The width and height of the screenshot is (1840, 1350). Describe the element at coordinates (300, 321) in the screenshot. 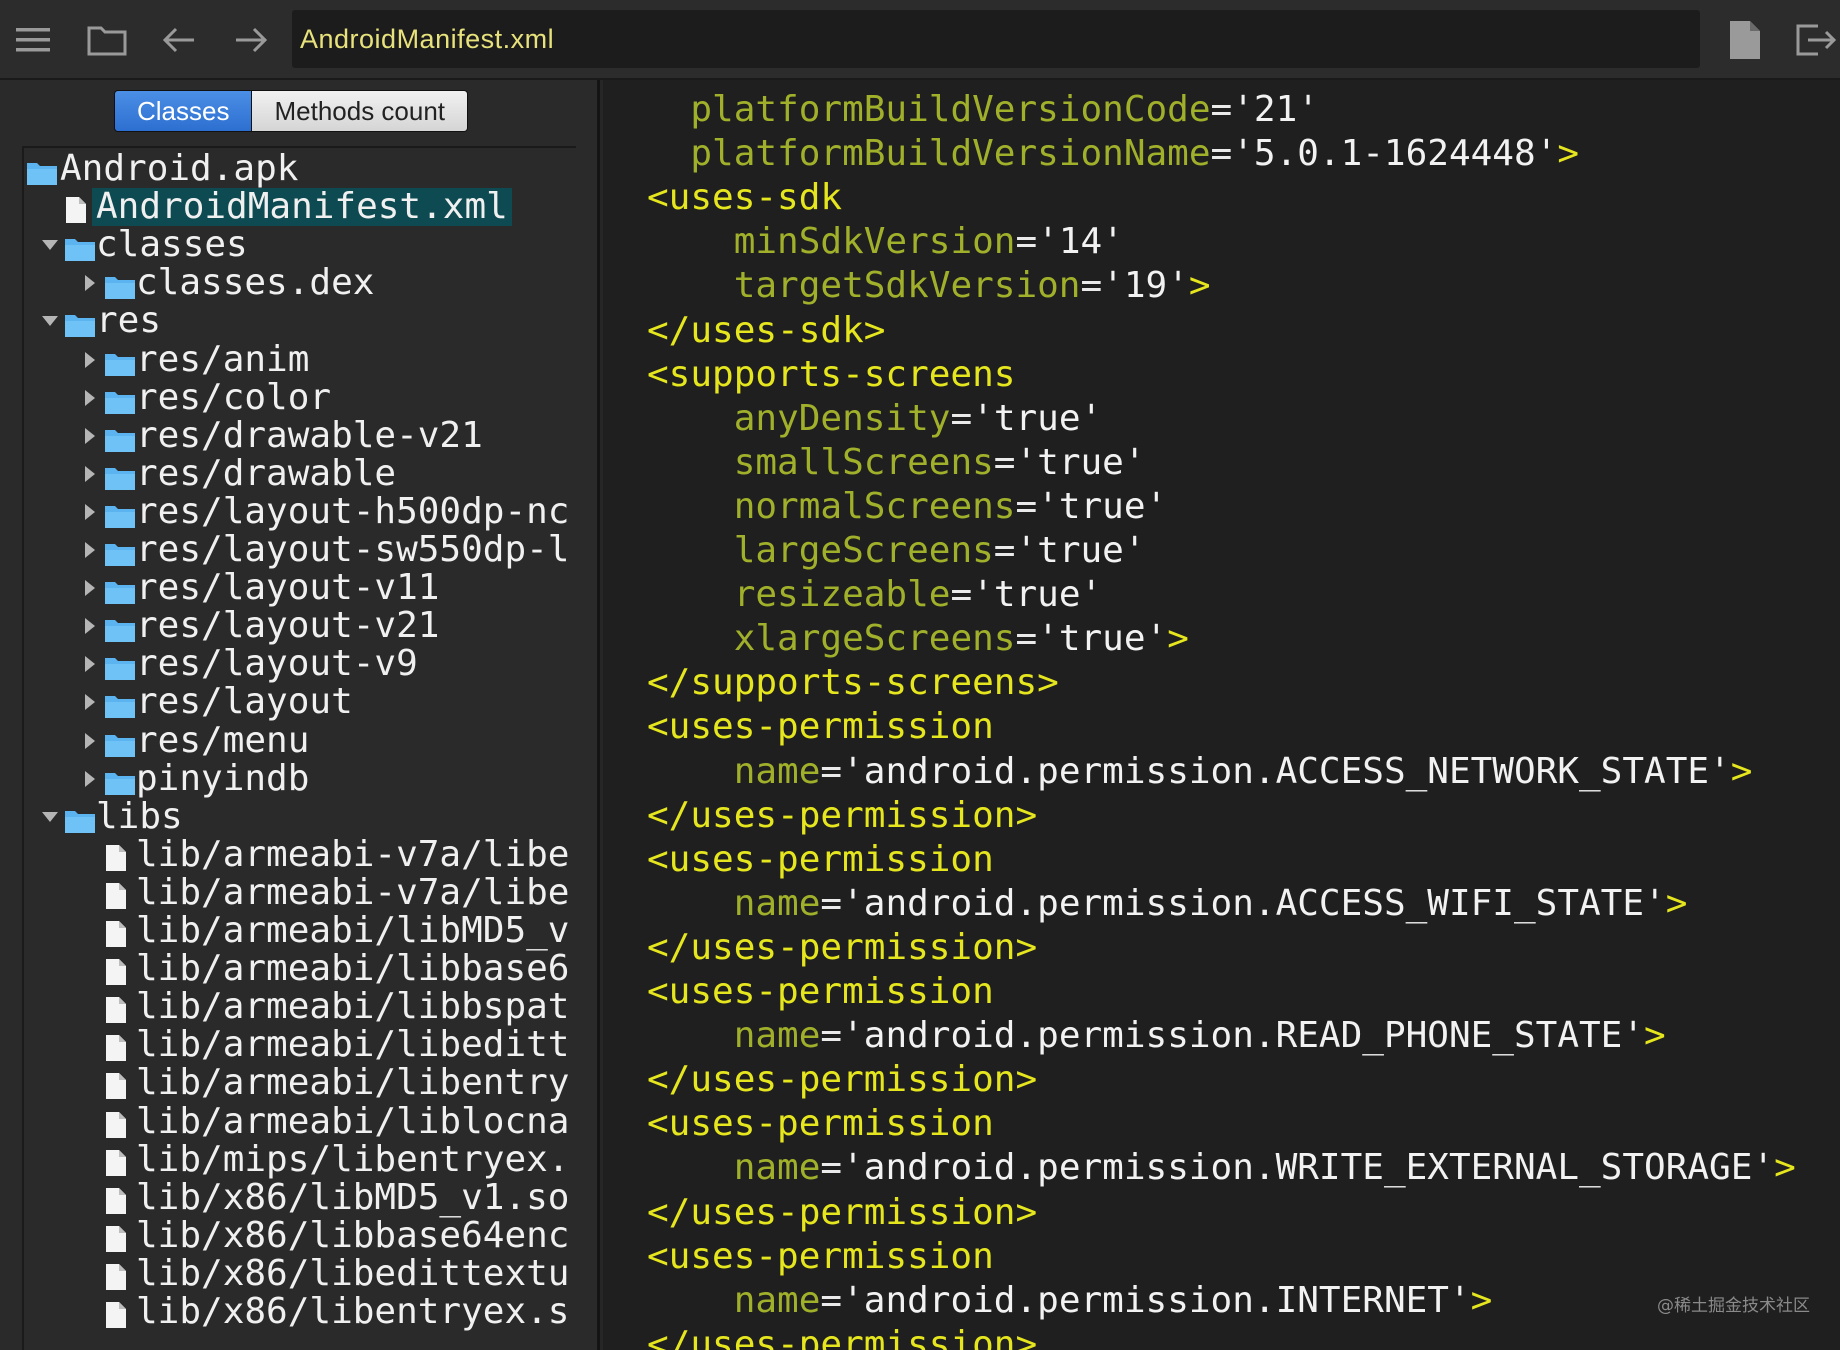

I see `tree-folder-row: res` at that location.